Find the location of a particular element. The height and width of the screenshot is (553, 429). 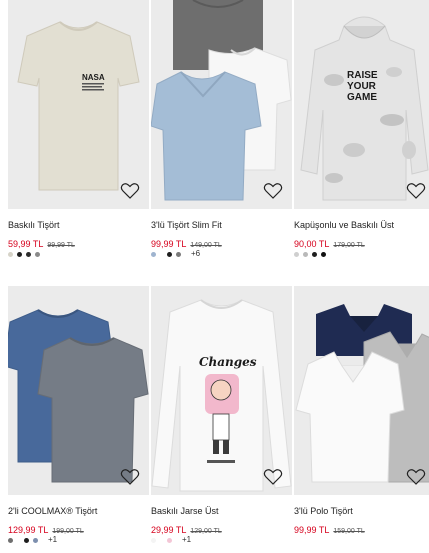

nasa-print: NASA is located at coordinates (93, 77).